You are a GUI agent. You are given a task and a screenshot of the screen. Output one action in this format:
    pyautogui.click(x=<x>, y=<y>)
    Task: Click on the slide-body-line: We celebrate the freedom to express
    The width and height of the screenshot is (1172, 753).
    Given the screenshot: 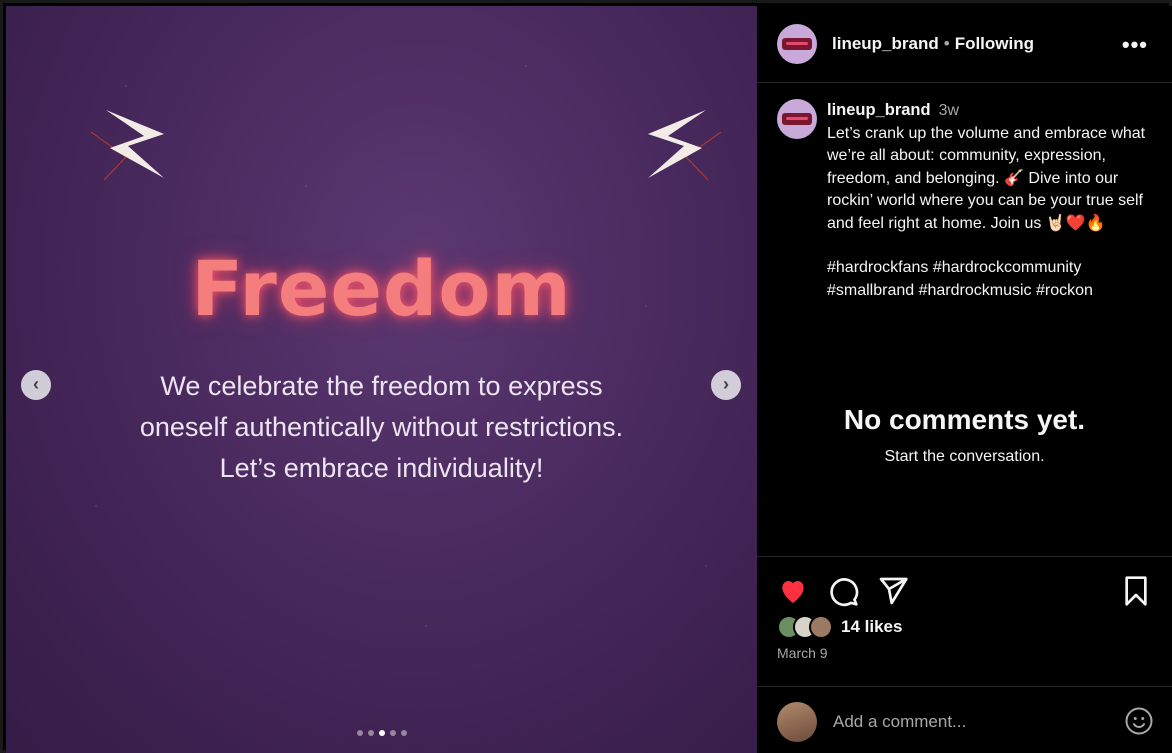 What is the action you would take?
    pyautogui.click(x=381, y=386)
    